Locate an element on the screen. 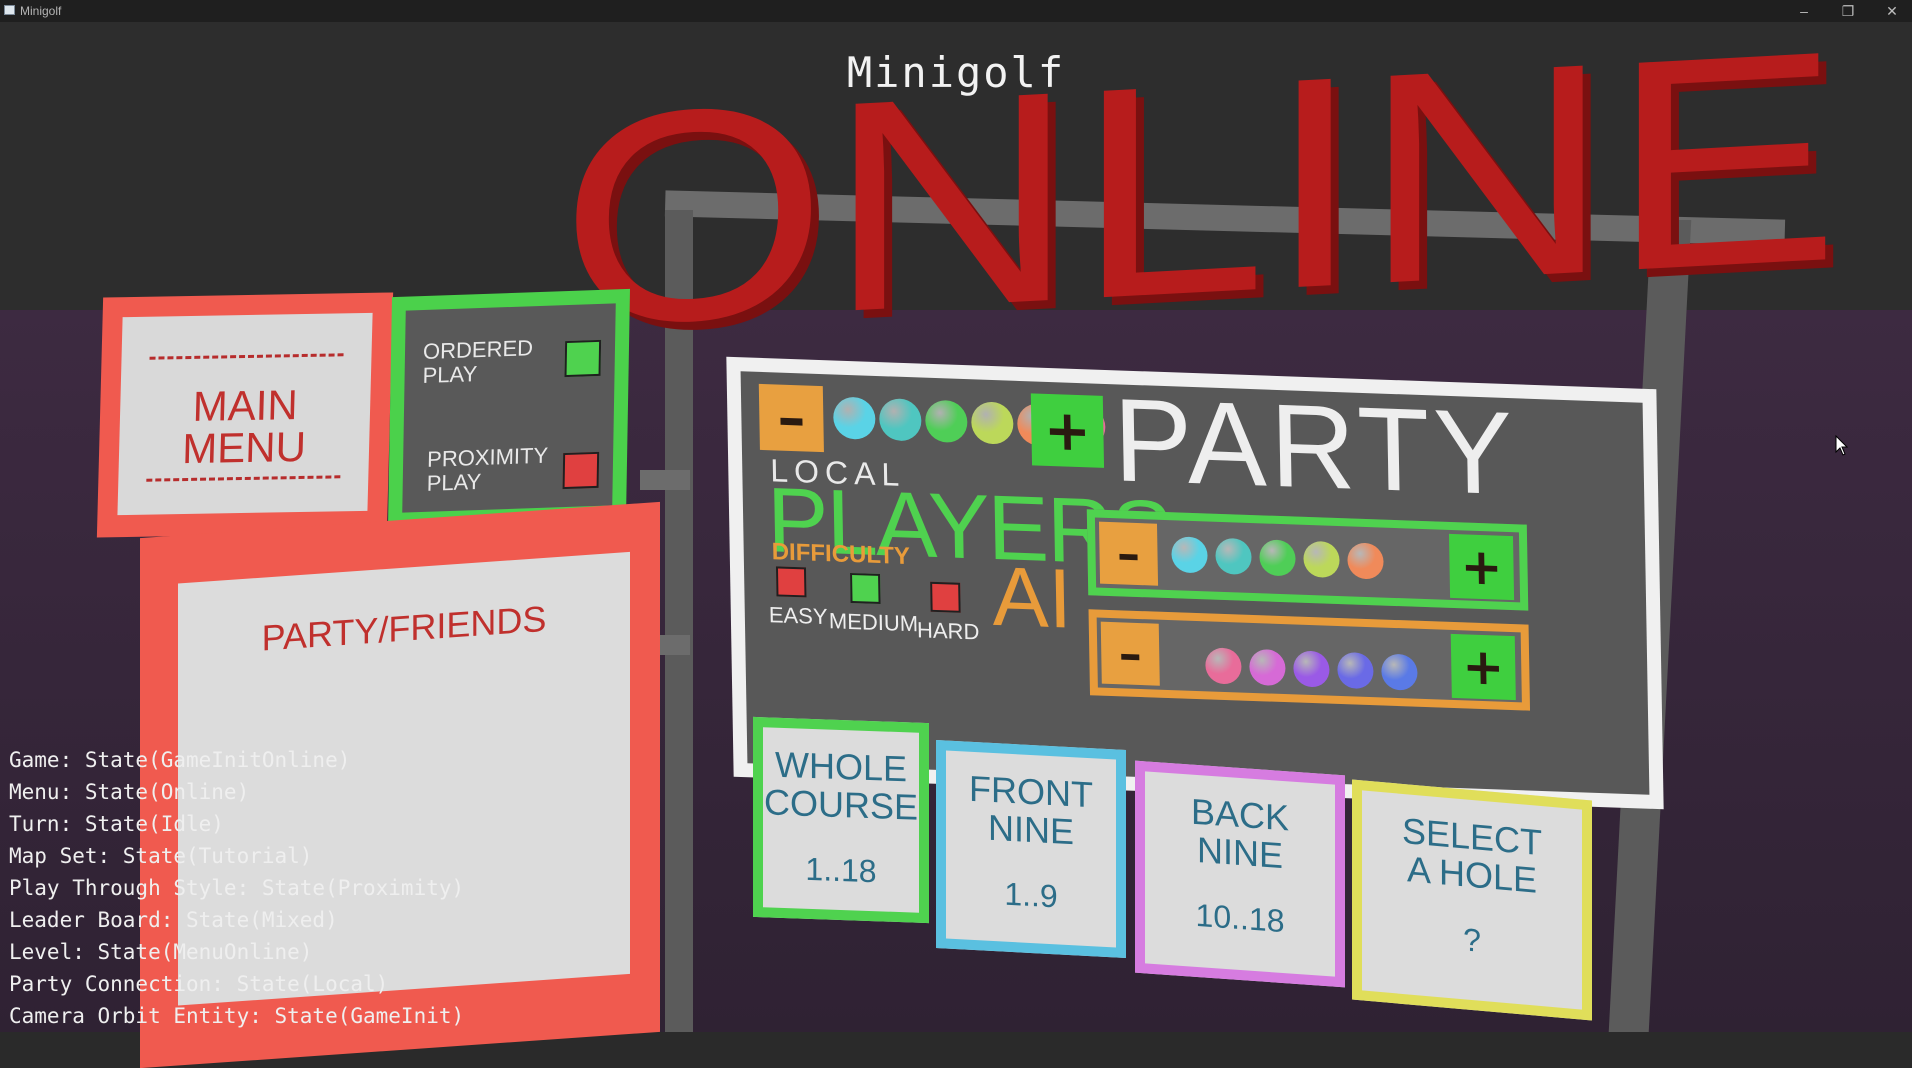  card-title: FRONT NINE is located at coordinates (1031, 810).